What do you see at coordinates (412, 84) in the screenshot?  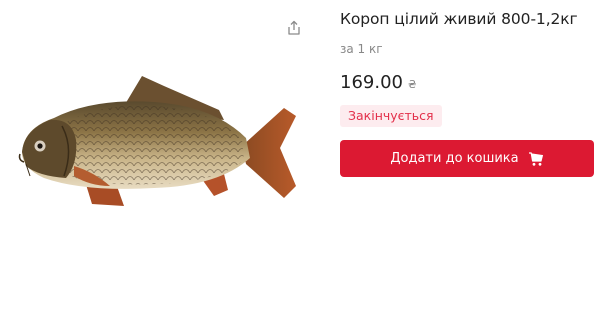 I see `currency-symbol: ₴` at bounding box center [412, 84].